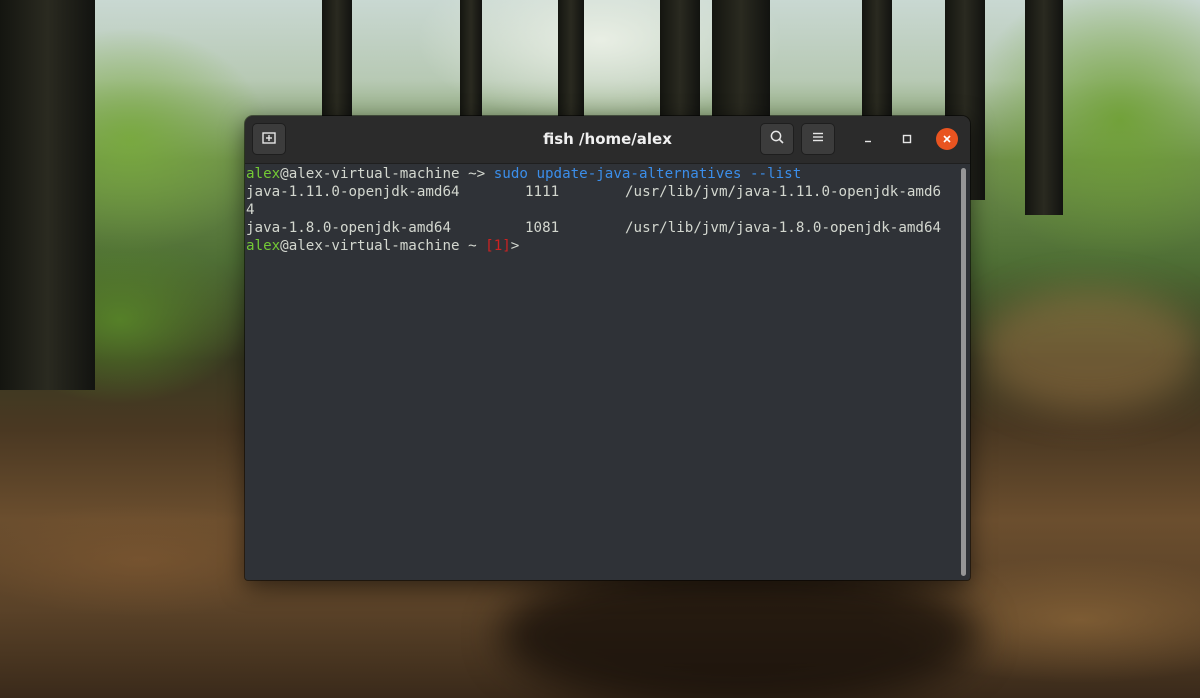 Image resolution: width=1200 pixels, height=698 pixels. I want to click on new-tab-button, so click(269, 139).